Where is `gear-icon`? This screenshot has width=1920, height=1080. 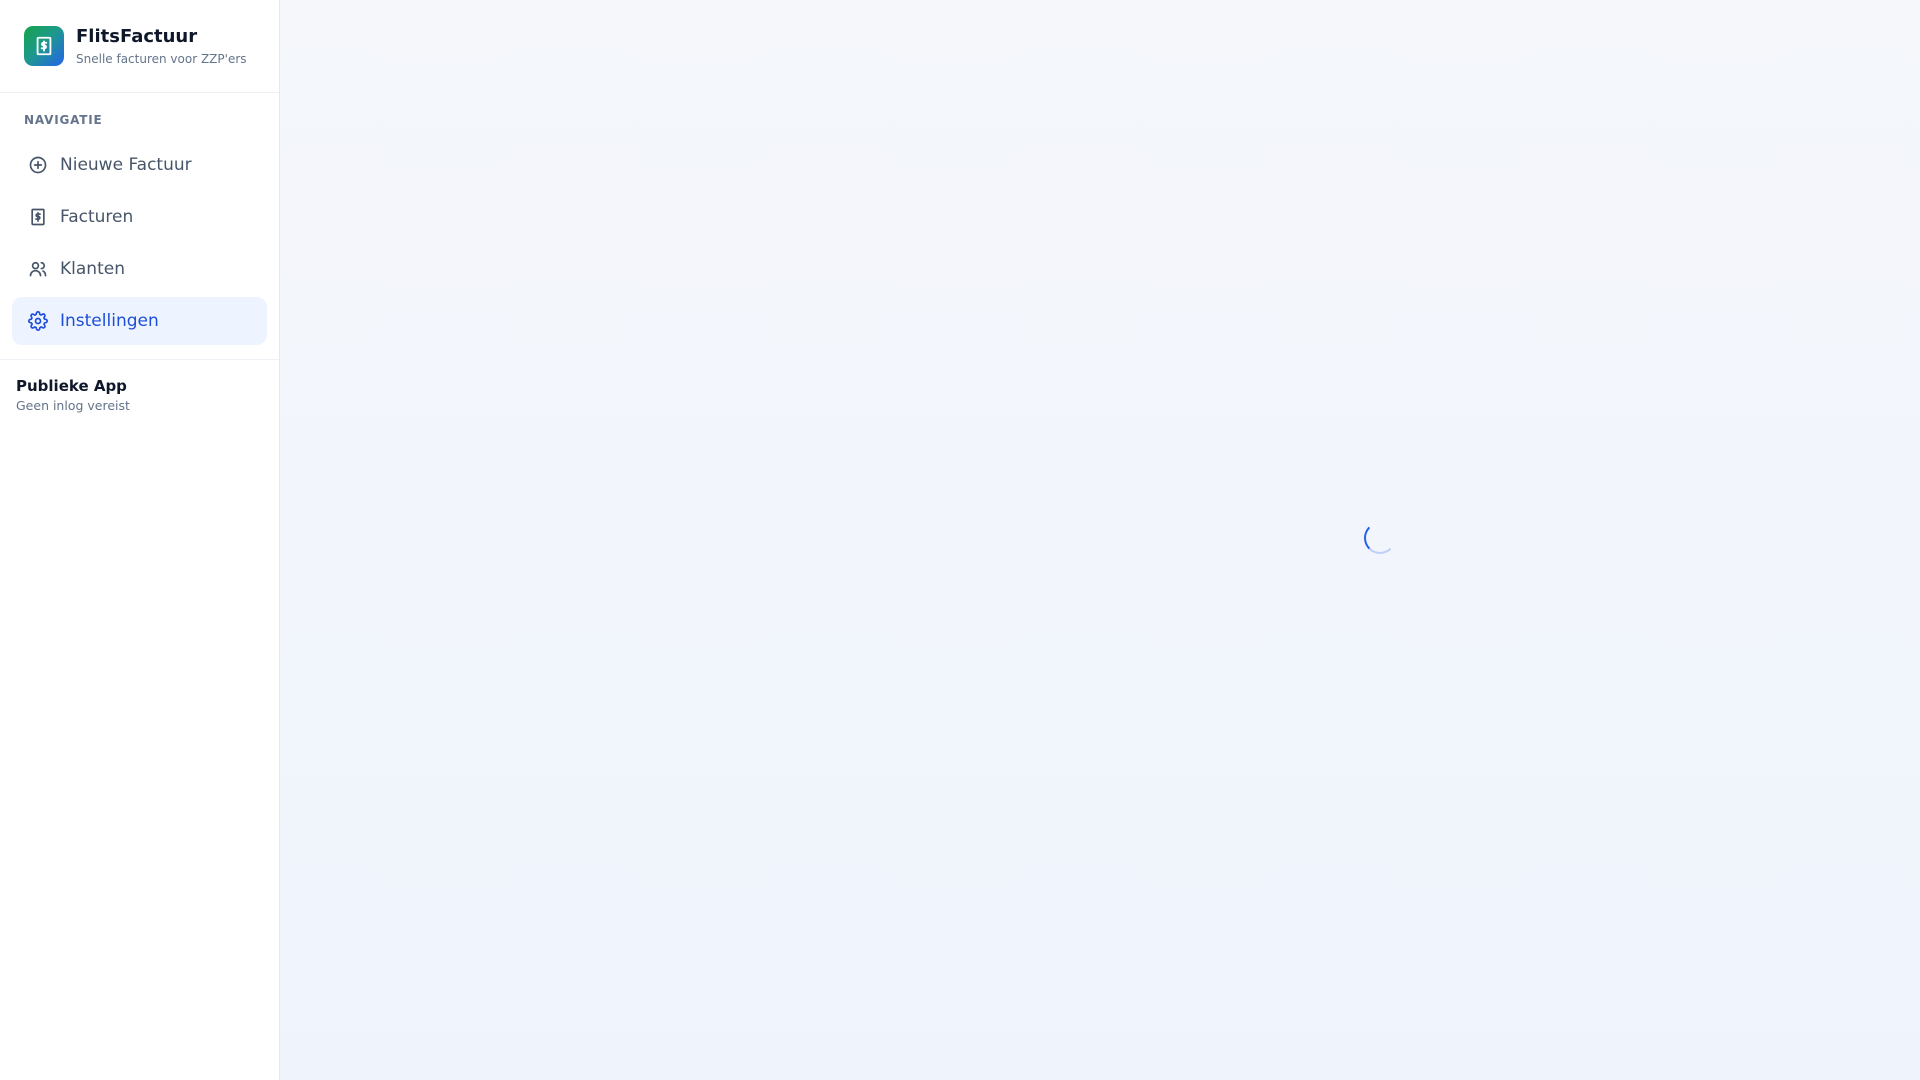 gear-icon is located at coordinates (38, 321).